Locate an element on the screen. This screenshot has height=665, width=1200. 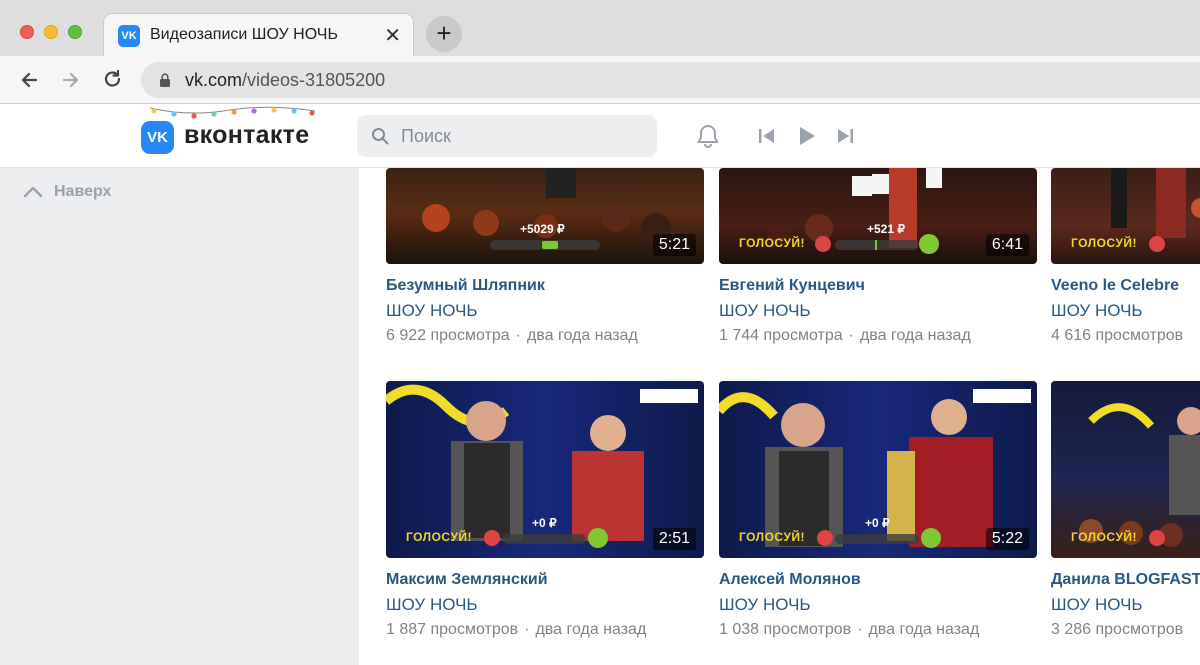
vk-logo-icon: VK is located at coordinates (157, 137).